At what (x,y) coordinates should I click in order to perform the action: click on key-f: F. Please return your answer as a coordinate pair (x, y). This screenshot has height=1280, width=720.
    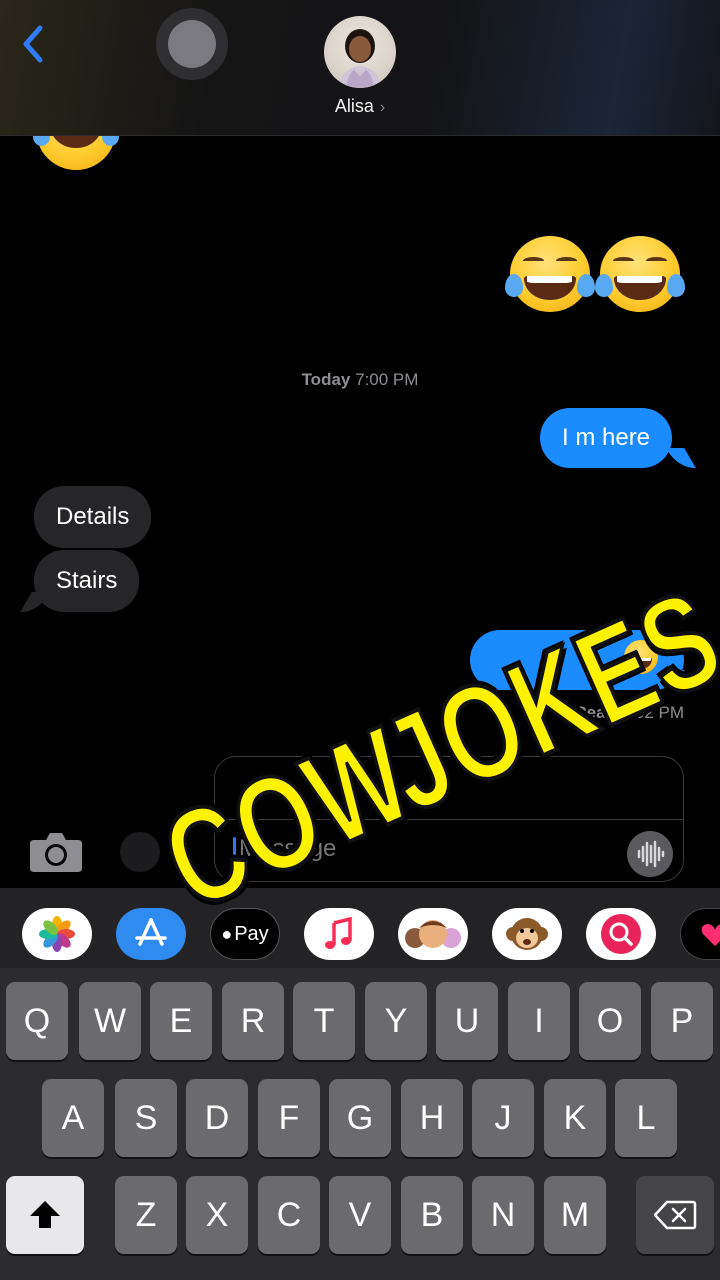
    Looking at the image, I should click on (289, 1118).